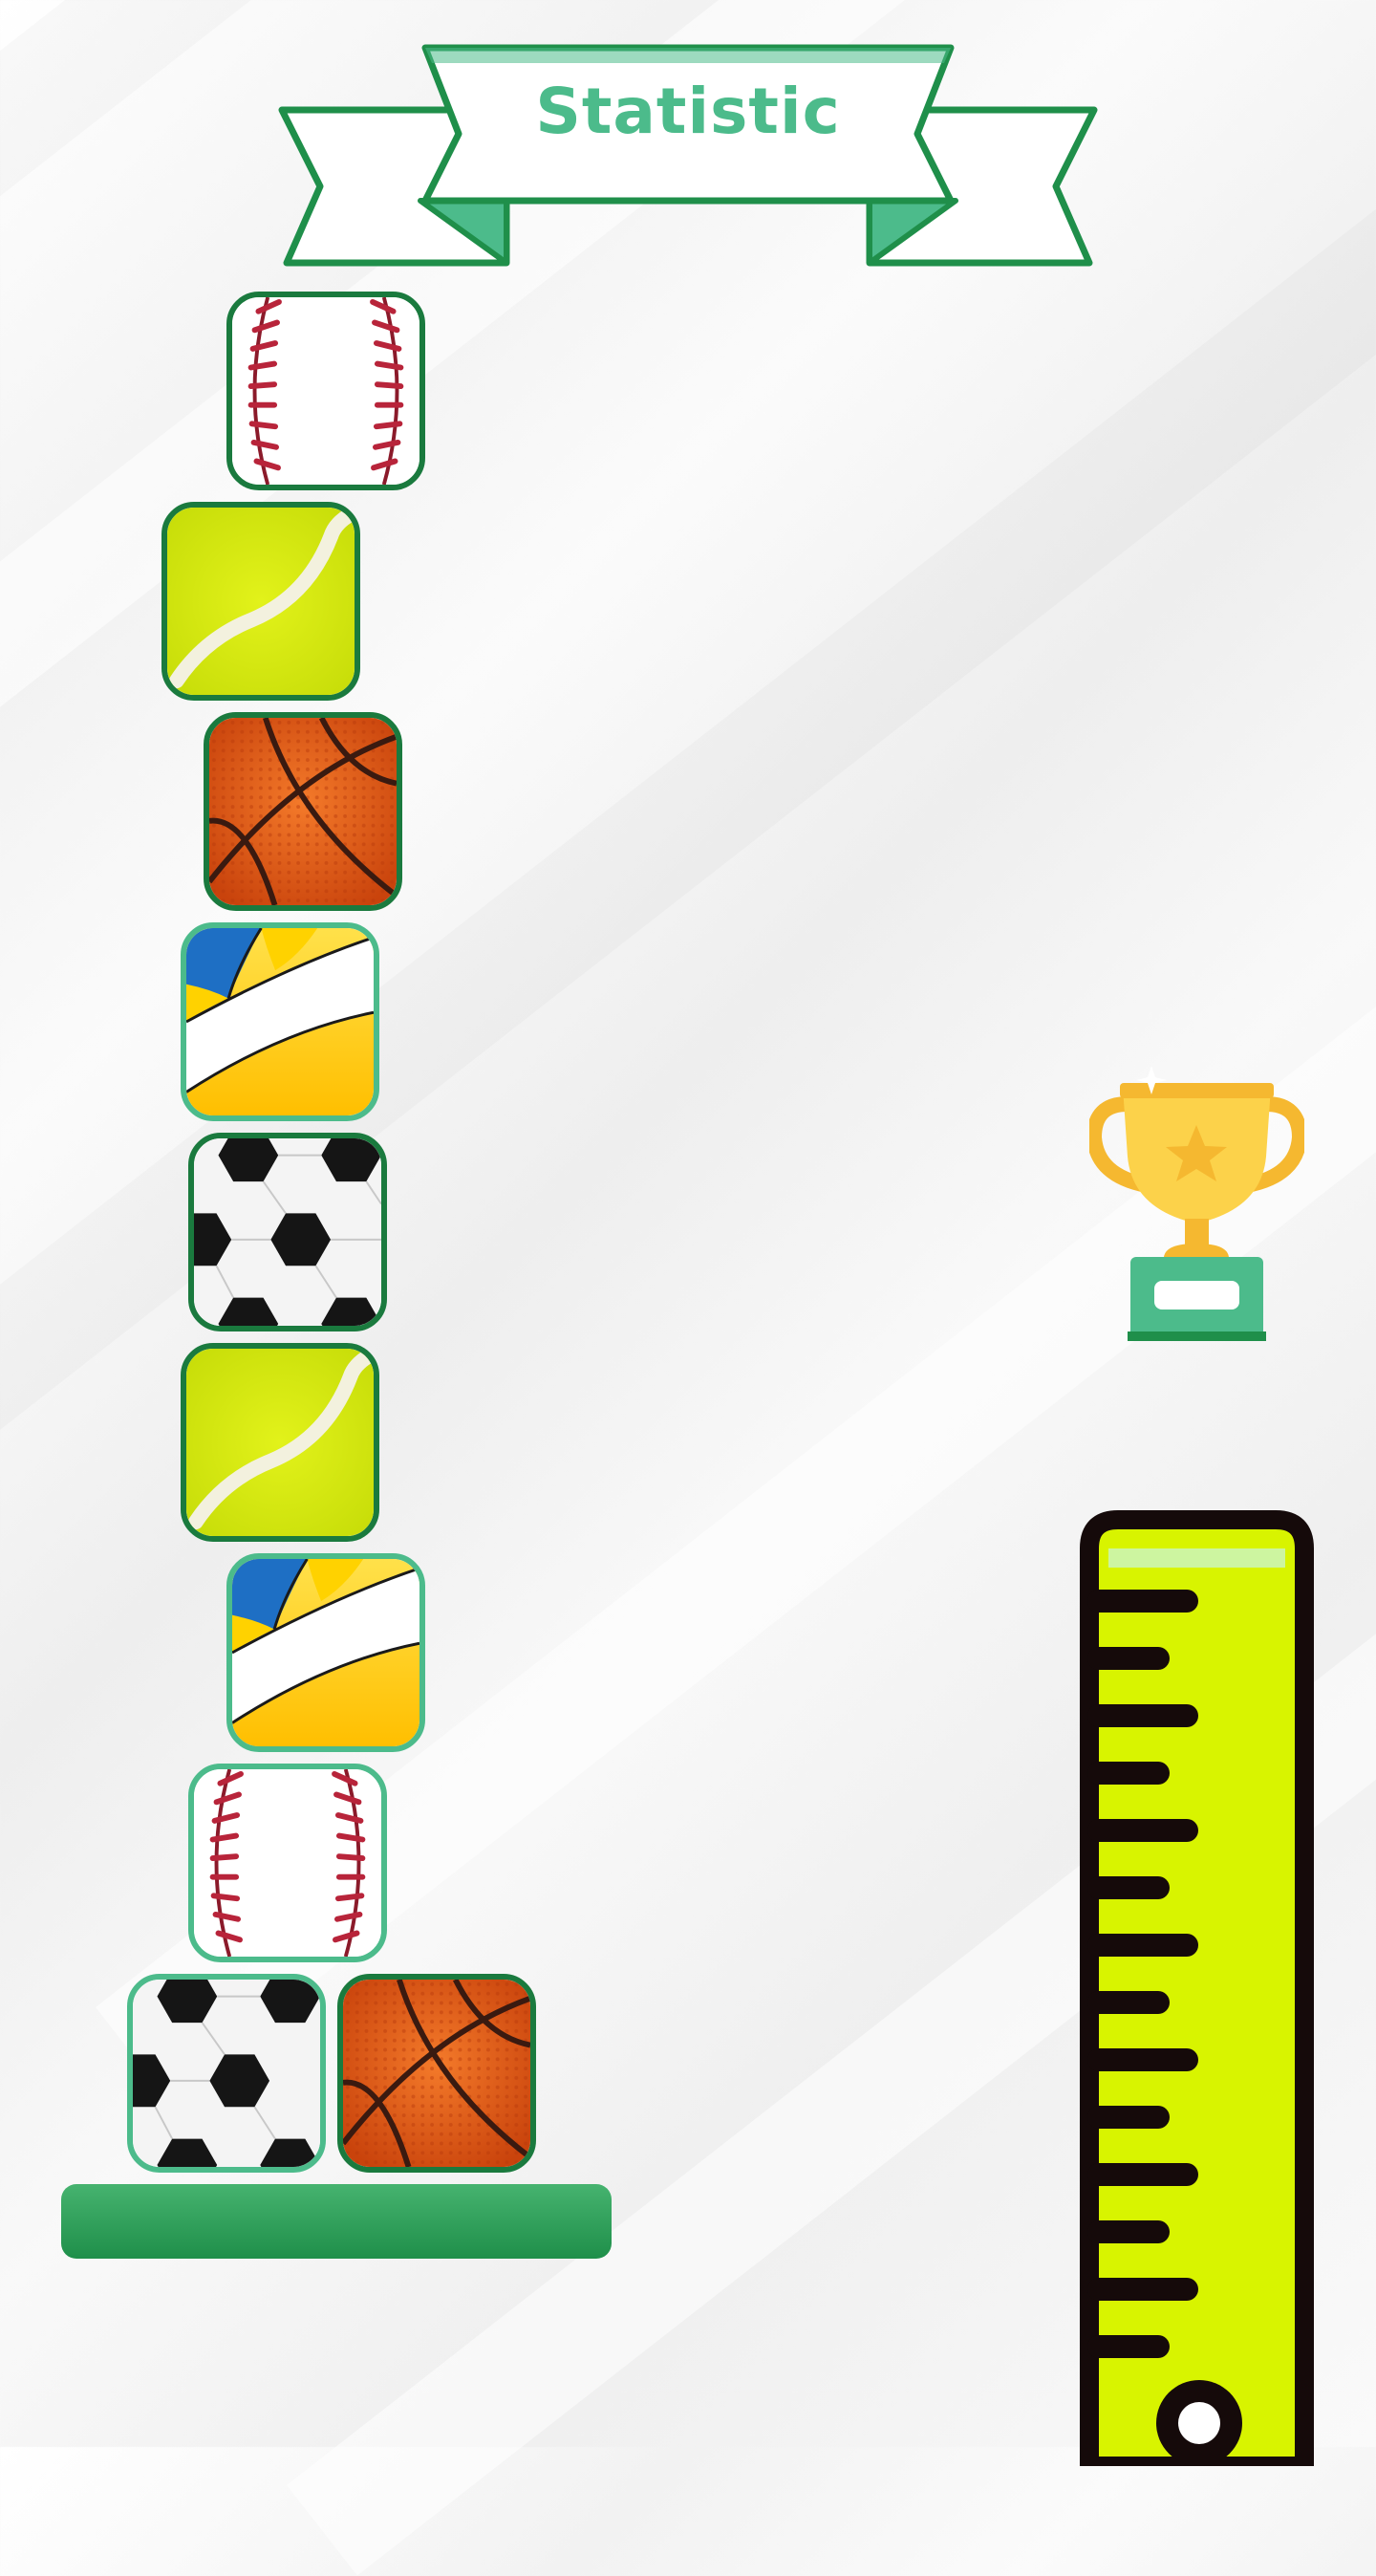 The image size is (1376, 2576). What do you see at coordinates (1197, 1204) in the screenshot?
I see `trophy-icon` at bounding box center [1197, 1204].